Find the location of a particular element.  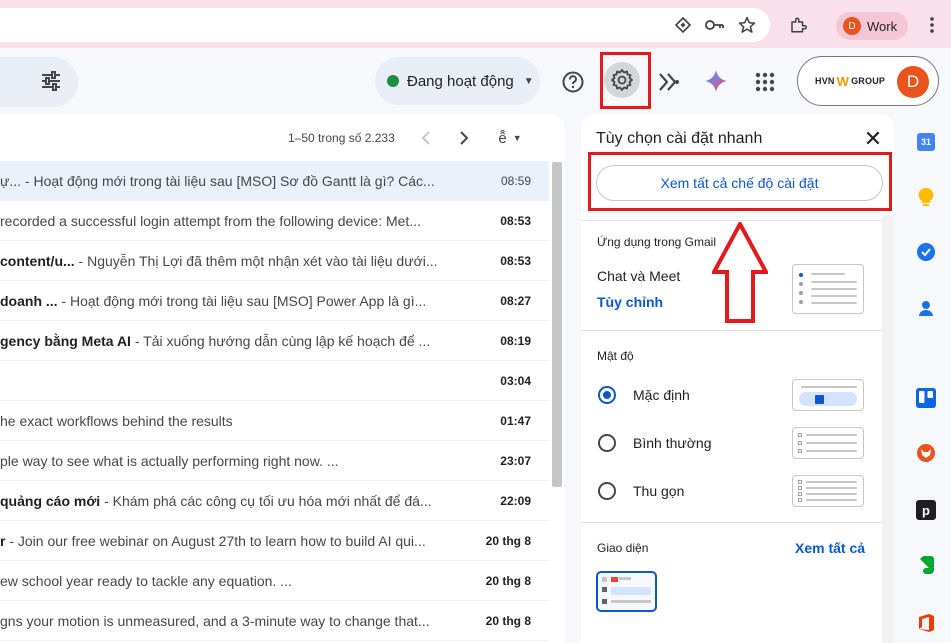

settings-highlight-box is located at coordinates (625, 80).